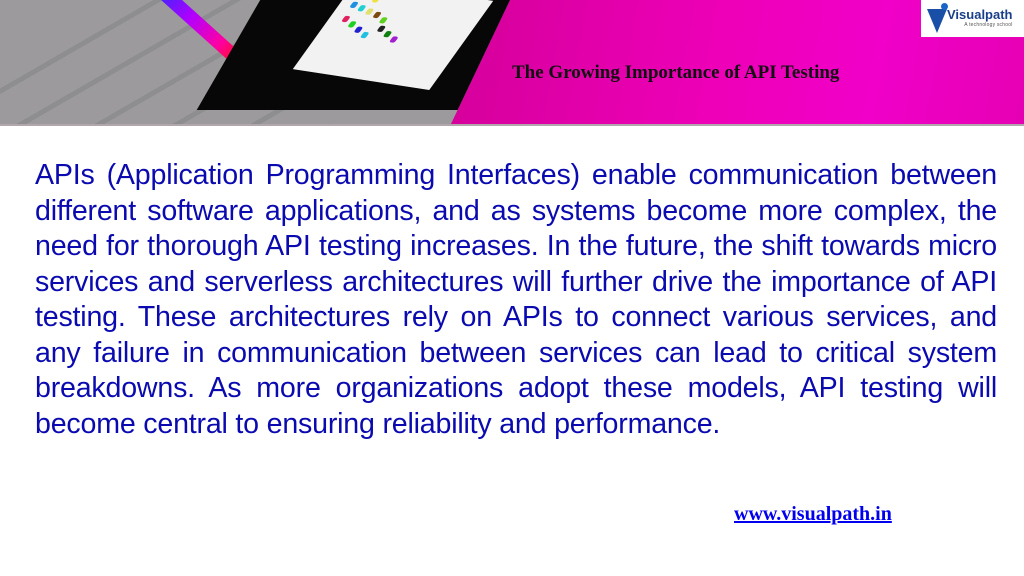 This screenshot has width=1024, height=576. Describe the element at coordinates (938, 18) in the screenshot. I see `logo-v-icon` at that location.